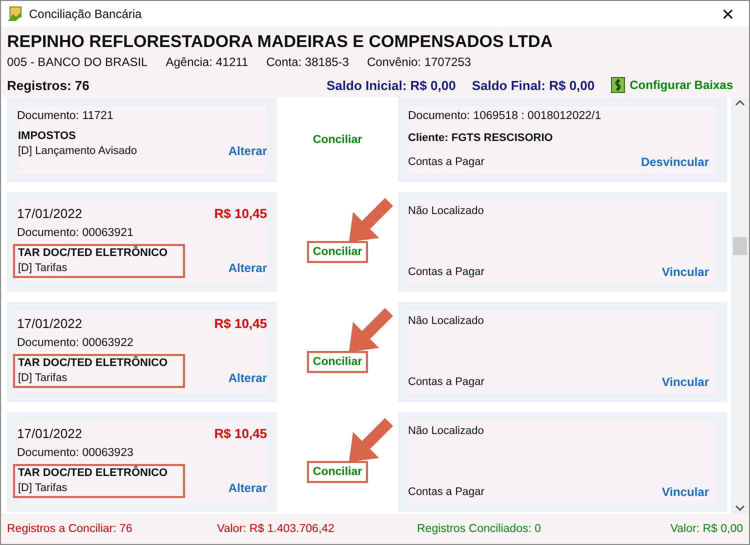 This screenshot has height=545, width=750. Describe the element at coordinates (47, 136) in the screenshot. I see `transaction-description: IMPOSTOS` at that location.